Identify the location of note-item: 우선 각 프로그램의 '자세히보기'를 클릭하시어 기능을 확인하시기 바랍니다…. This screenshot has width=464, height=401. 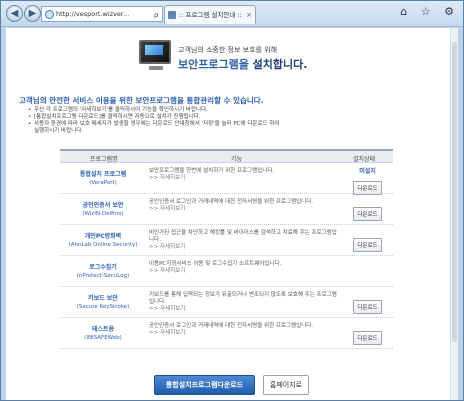
(200, 110).